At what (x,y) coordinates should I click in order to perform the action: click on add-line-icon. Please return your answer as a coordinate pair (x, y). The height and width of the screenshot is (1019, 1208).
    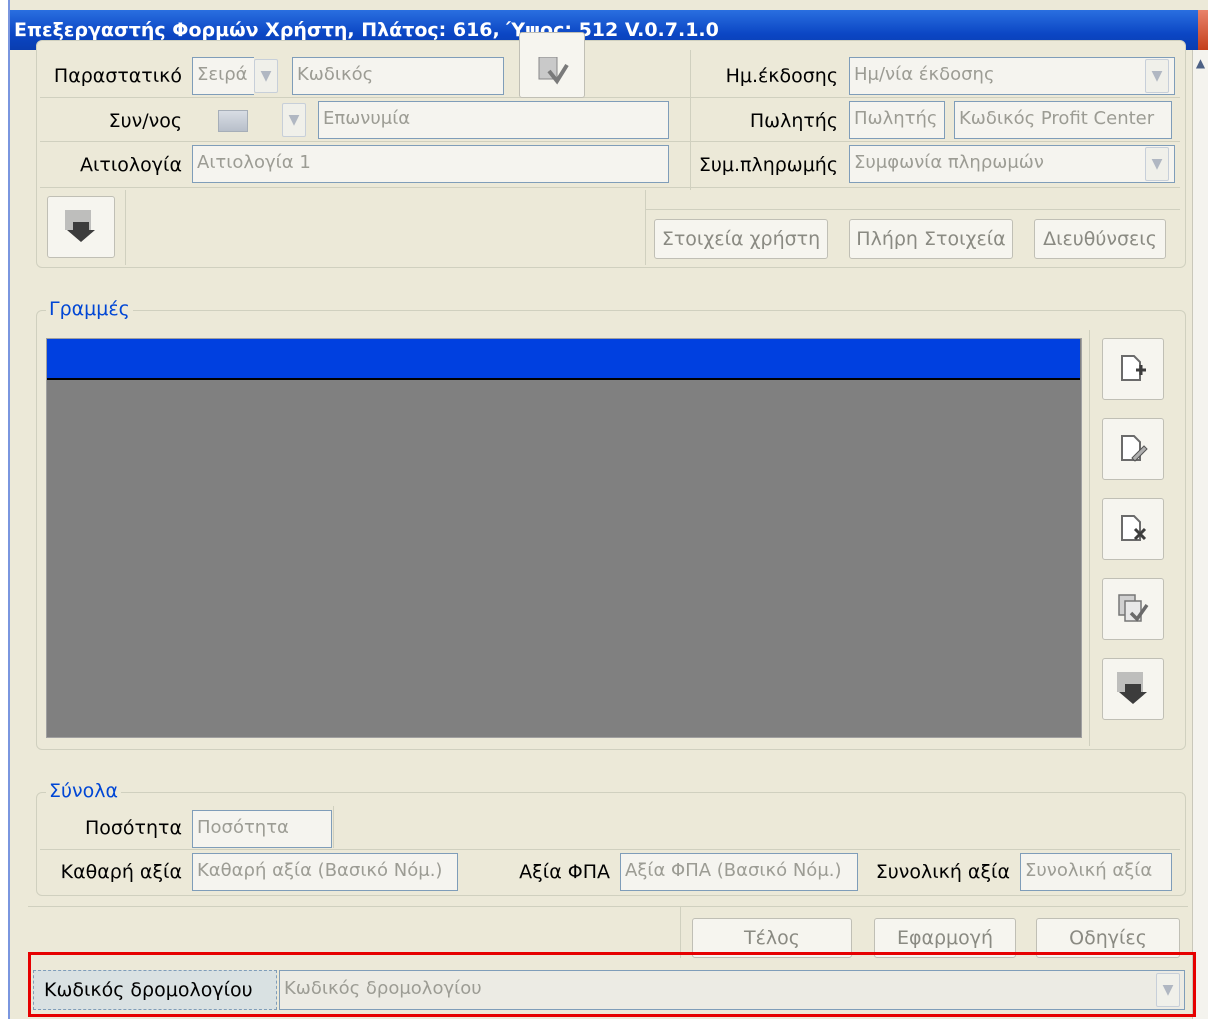
    Looking at the image, I should click on (1133, 368).